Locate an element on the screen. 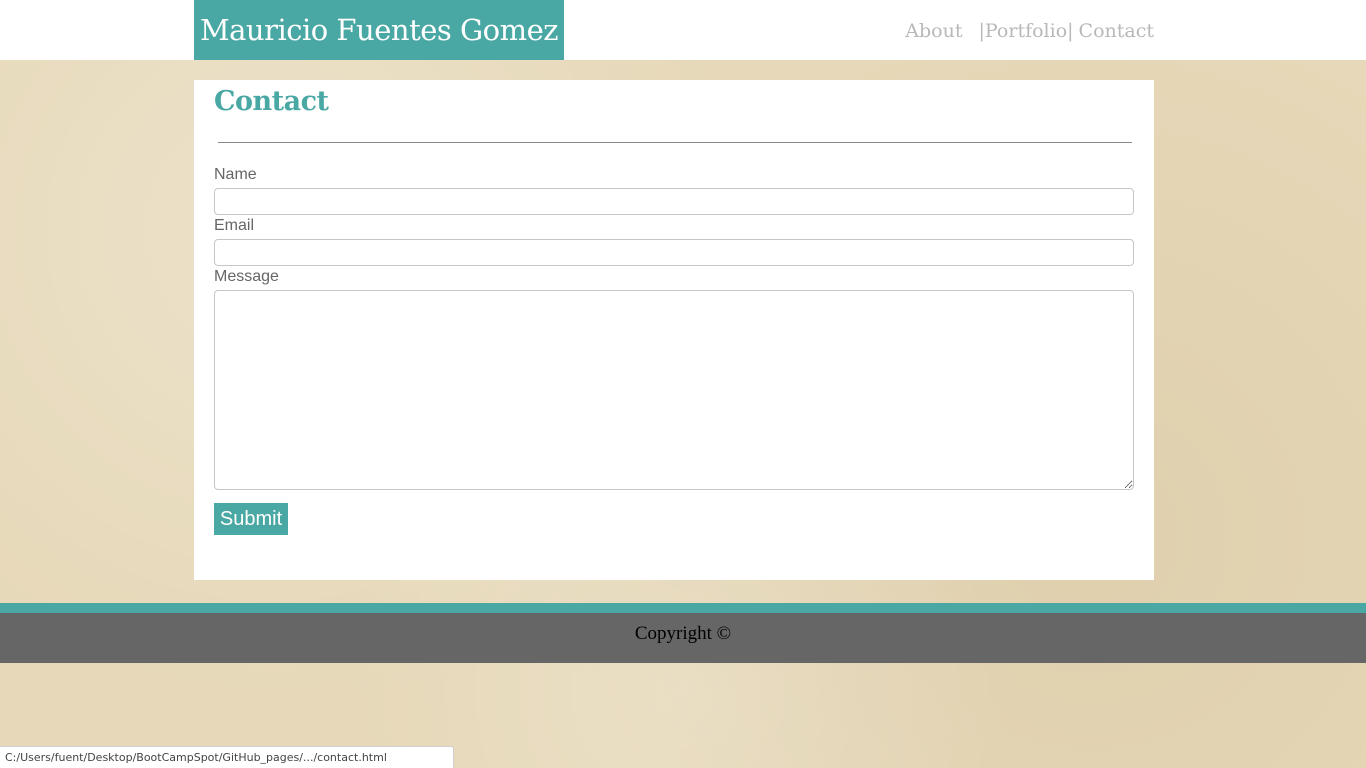  footer-accent-bar is located at coordinates (683, 608).